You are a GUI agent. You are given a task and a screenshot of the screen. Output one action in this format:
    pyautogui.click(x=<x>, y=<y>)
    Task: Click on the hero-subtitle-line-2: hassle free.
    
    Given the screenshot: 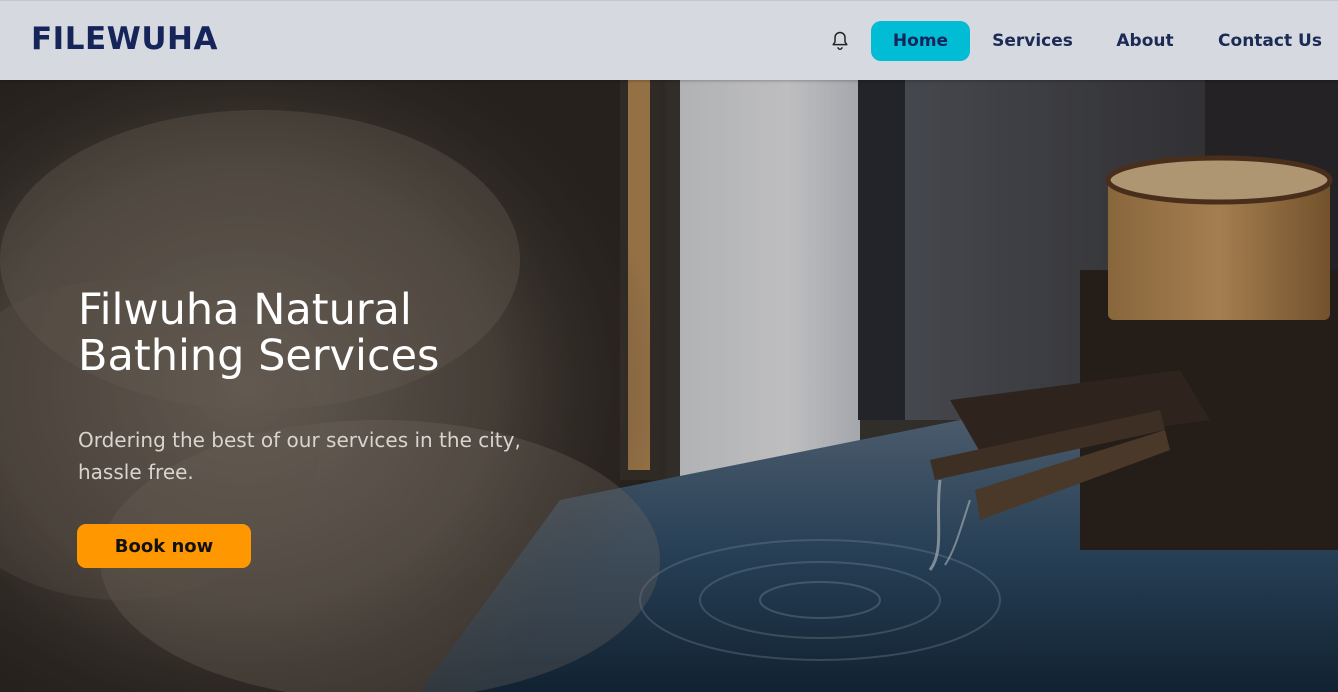 What is the action you would take?
    pyautogui.click(x=136, y=472)
    